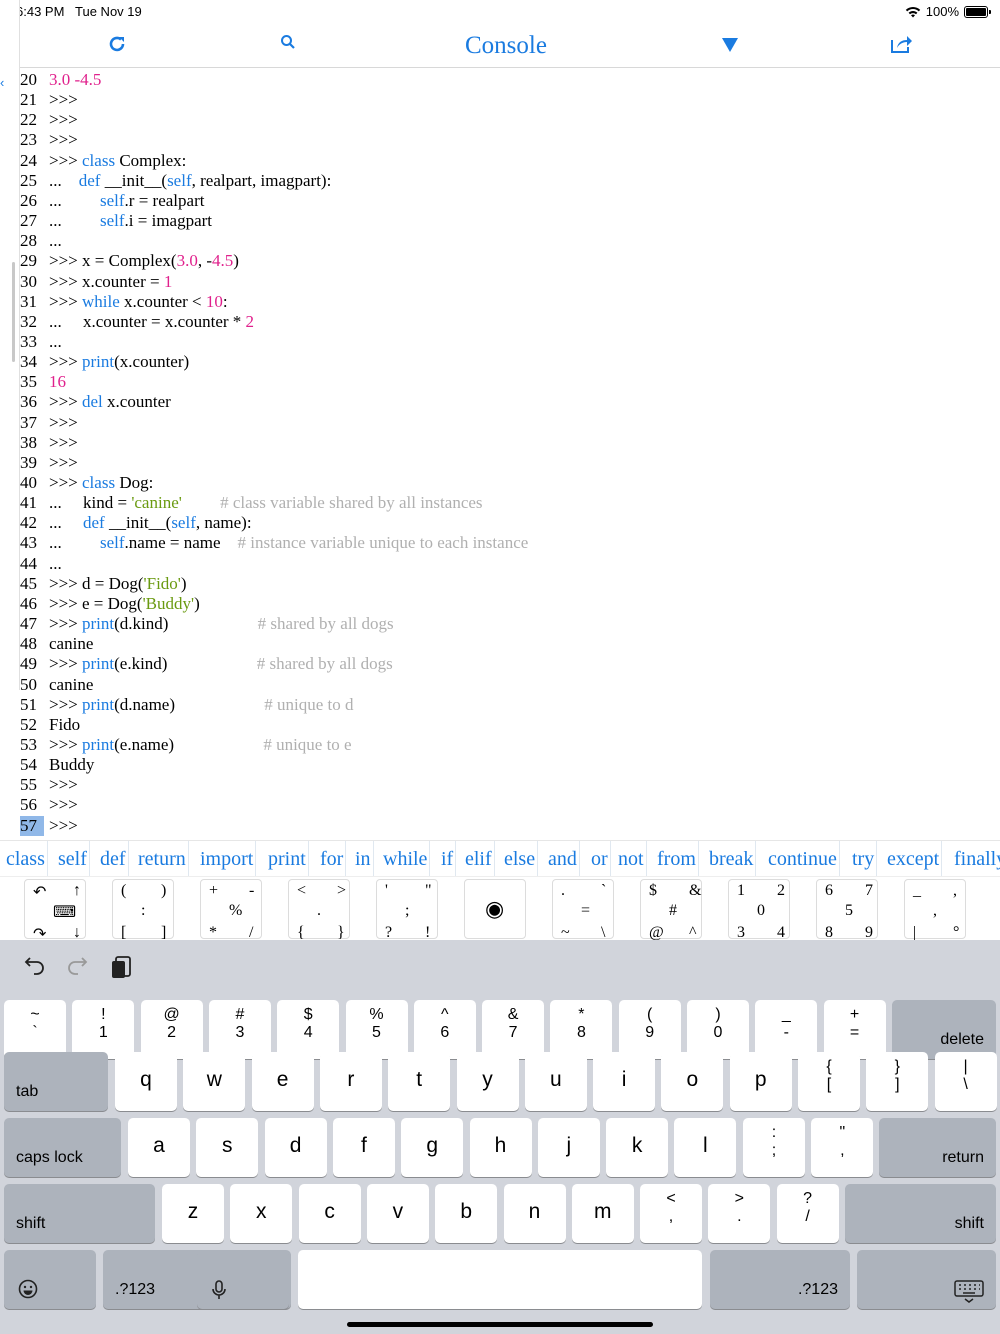  Describe the element at coordinates (73, 858) in the screenshot. I see `keyword-self: self` at that location.